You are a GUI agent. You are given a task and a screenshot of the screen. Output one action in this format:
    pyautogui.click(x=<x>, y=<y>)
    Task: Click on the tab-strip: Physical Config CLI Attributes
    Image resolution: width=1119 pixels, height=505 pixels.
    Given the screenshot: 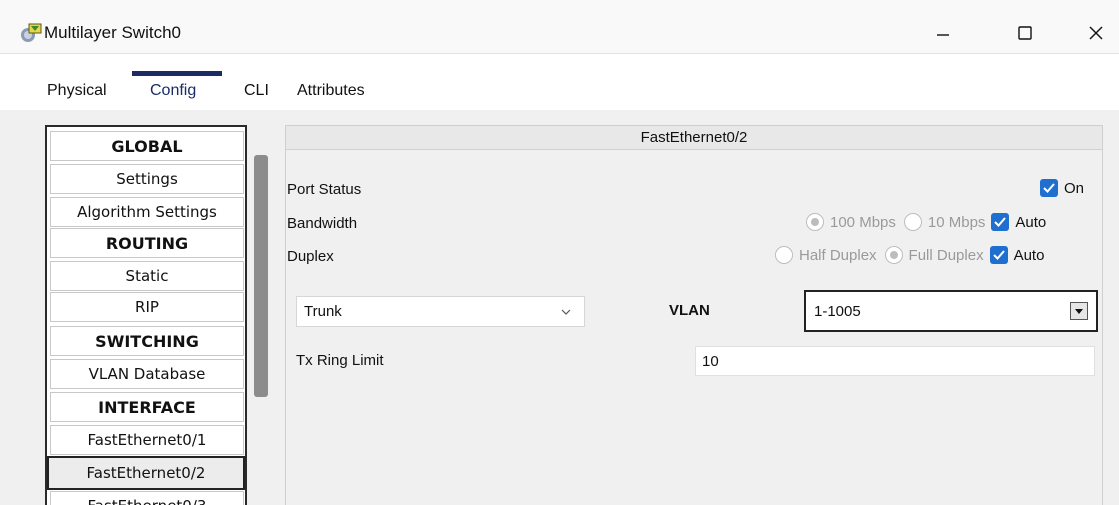 What is the action you would take?
    pyautogui.click(x=559, y=83)
    